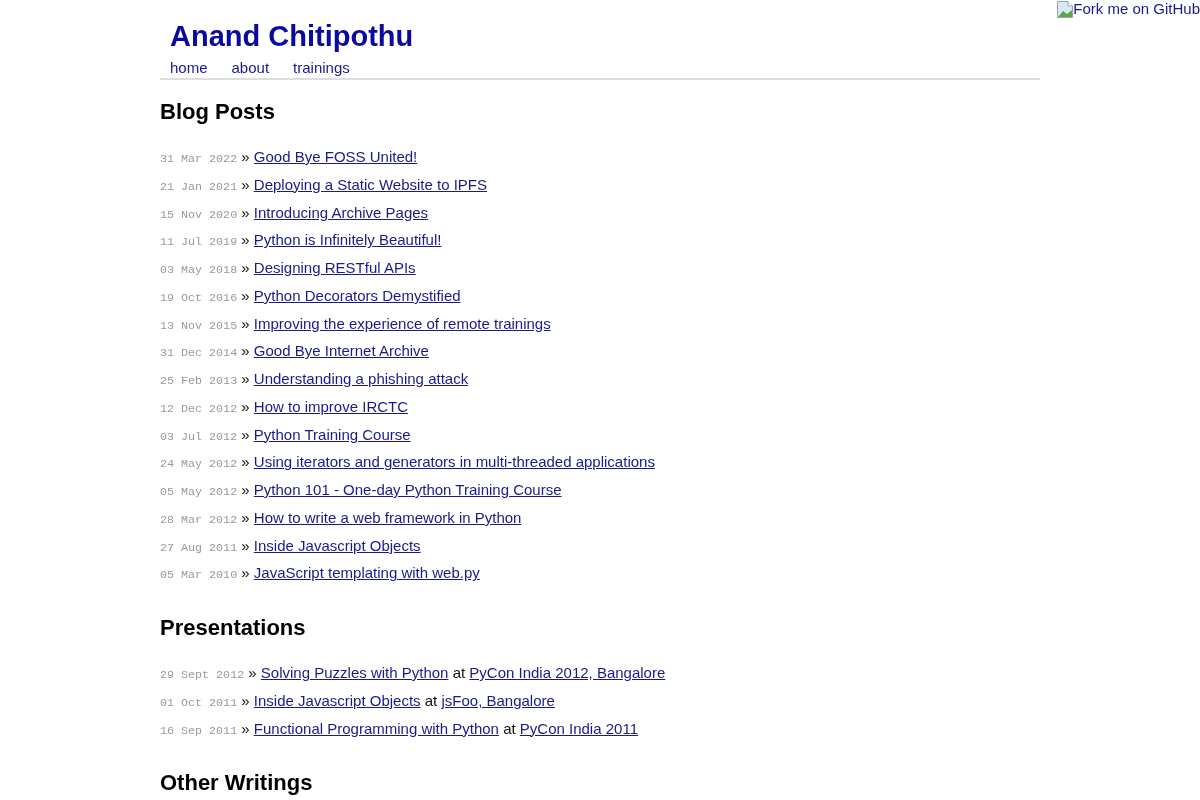 The image size is (1200, 800). What do you see at coordinates (366, 573) in the screenshot?
I see `post-link: JavaScript templating with web.py` at bounding box center [366, 573].